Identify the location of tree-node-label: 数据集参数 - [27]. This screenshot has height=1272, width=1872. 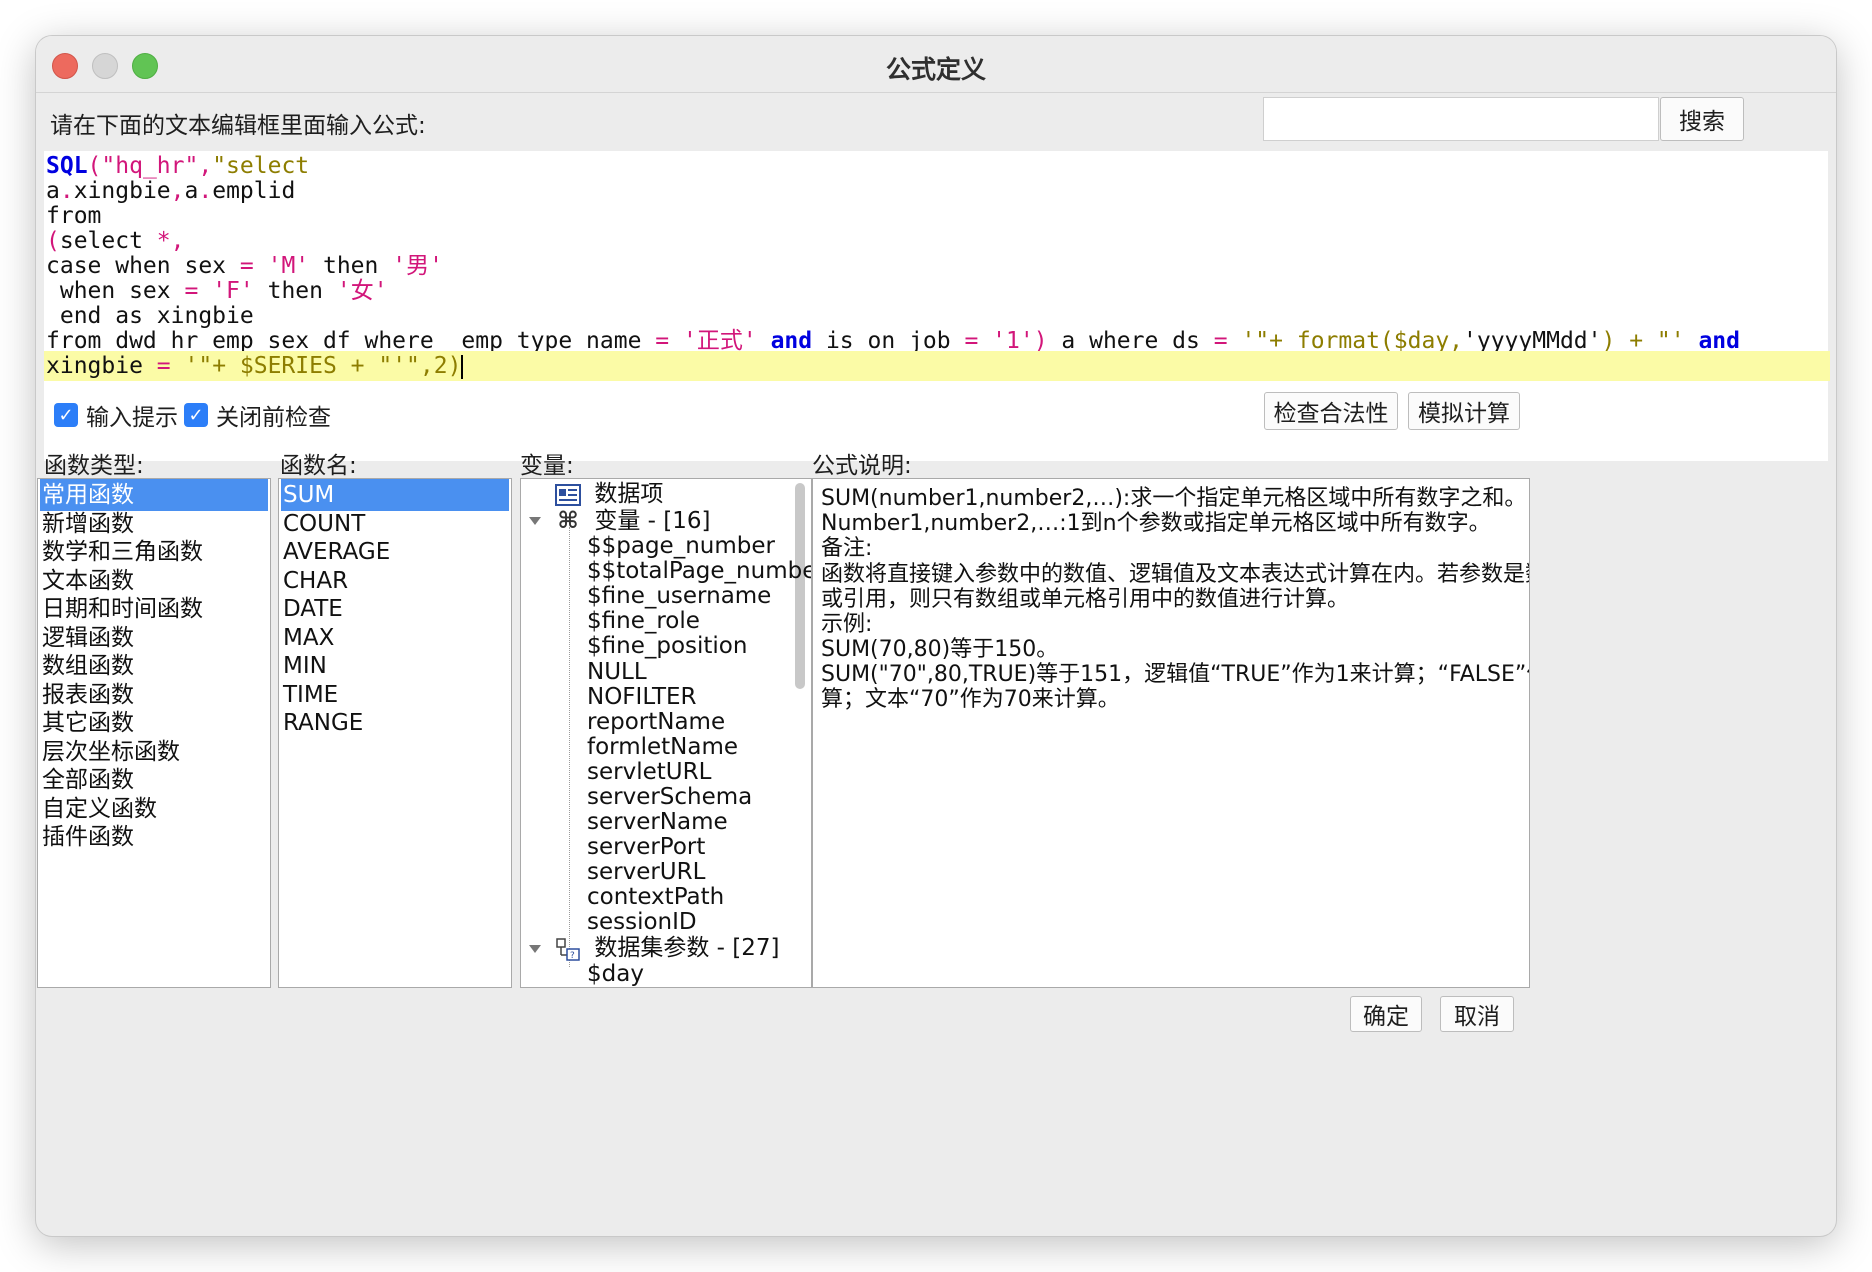
(687, 948).